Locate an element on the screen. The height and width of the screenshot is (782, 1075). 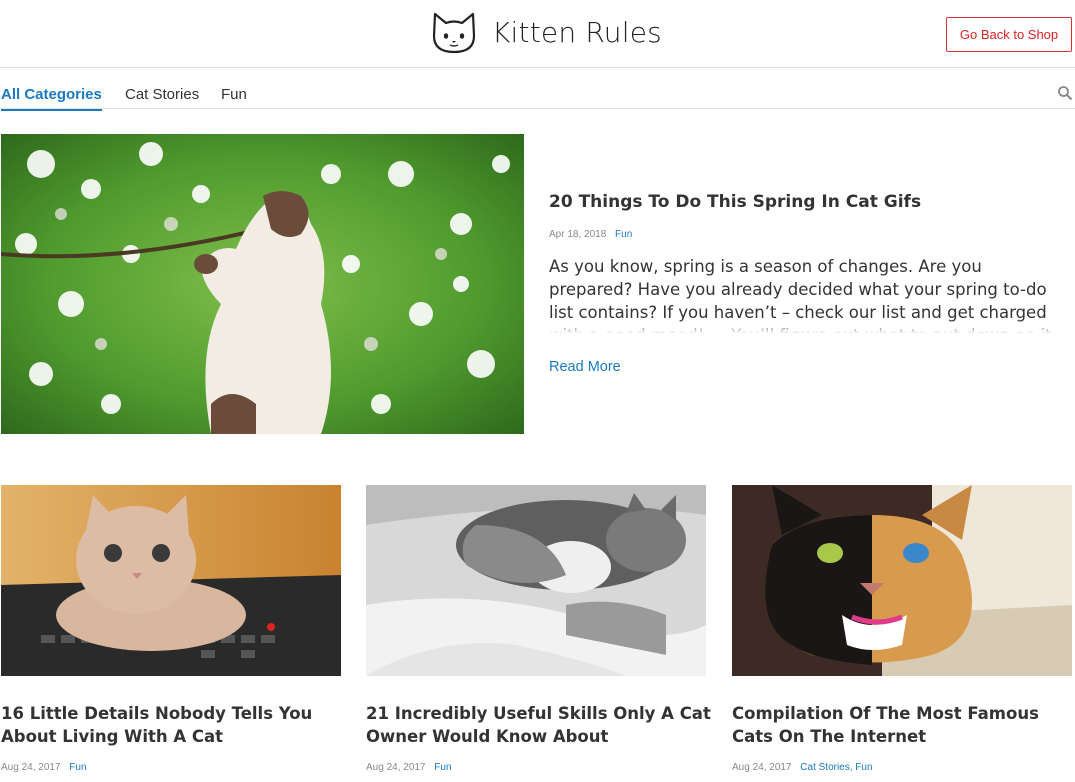
post-date-2: Aug 24, 2017 is located at coordinates (396, 767).